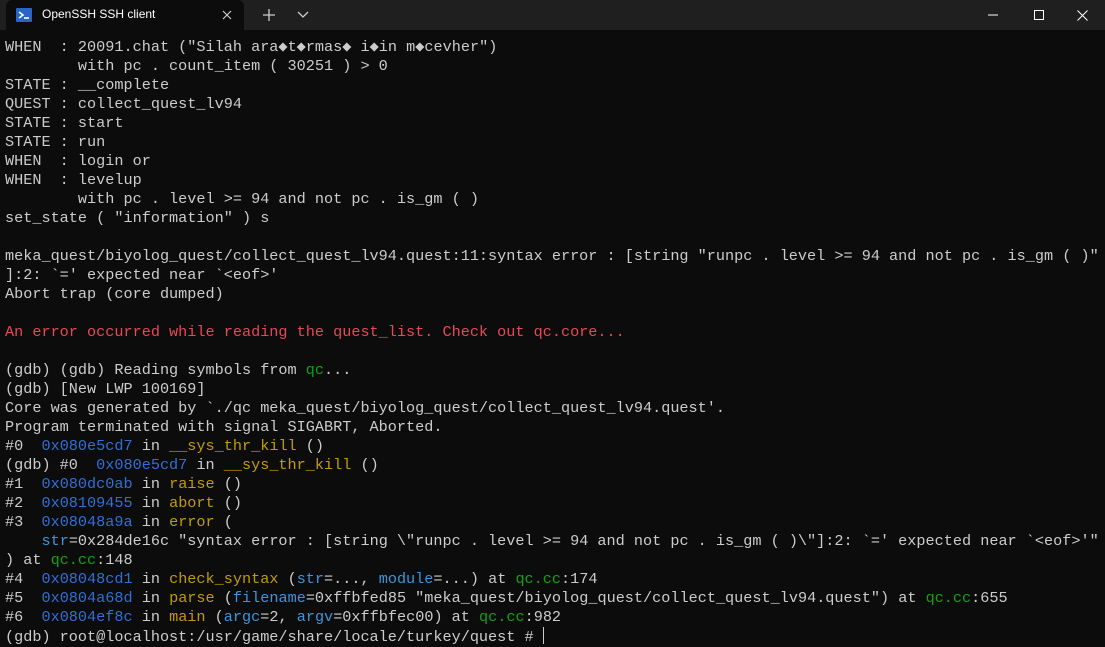 This screenshot has width=1105, height=647. I want to click on terminal-text-segment: #1, so click(23, 484).